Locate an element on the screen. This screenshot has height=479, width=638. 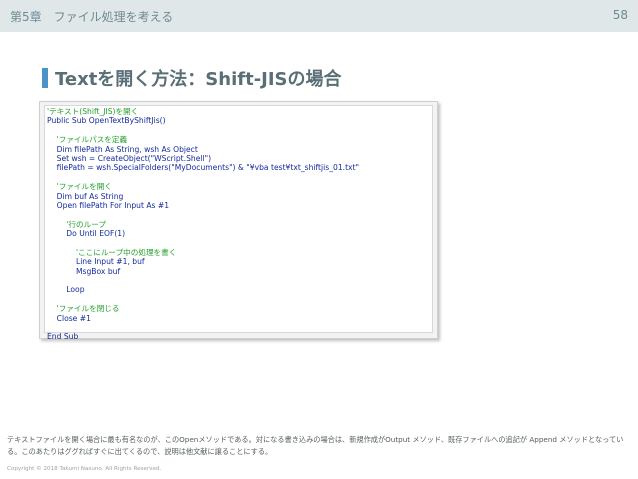
slide-header: 第5章 ファイル処理を考える 58 is located at coordinates (319, 16).